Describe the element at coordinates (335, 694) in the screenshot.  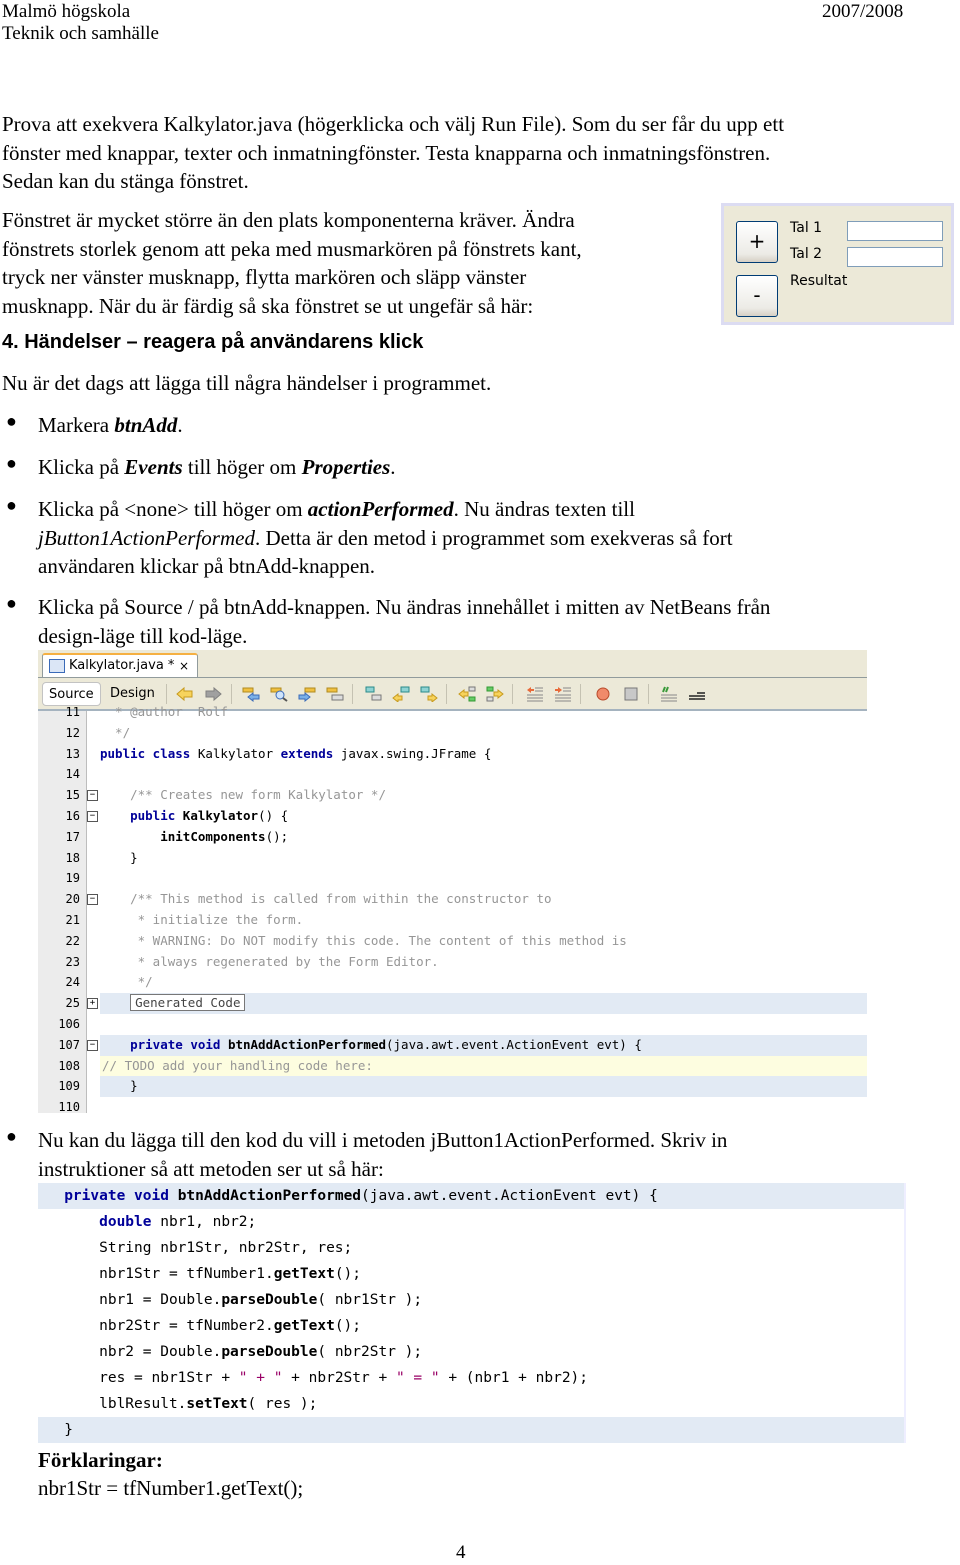
I see `toggle-highlight-icon` at that location.